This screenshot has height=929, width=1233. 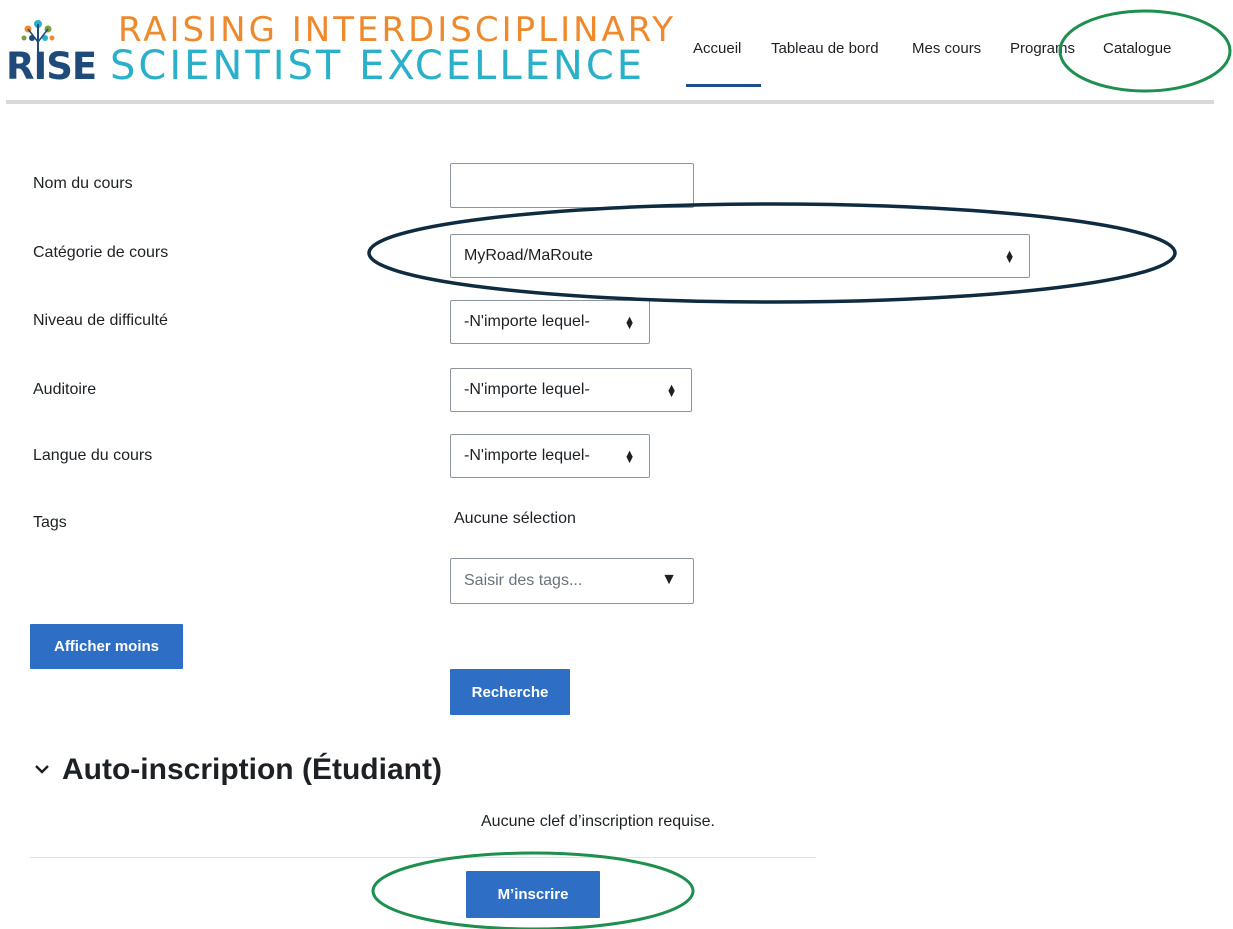 I want to click on language-label: Langue du cours, so click(x=93, y=455).